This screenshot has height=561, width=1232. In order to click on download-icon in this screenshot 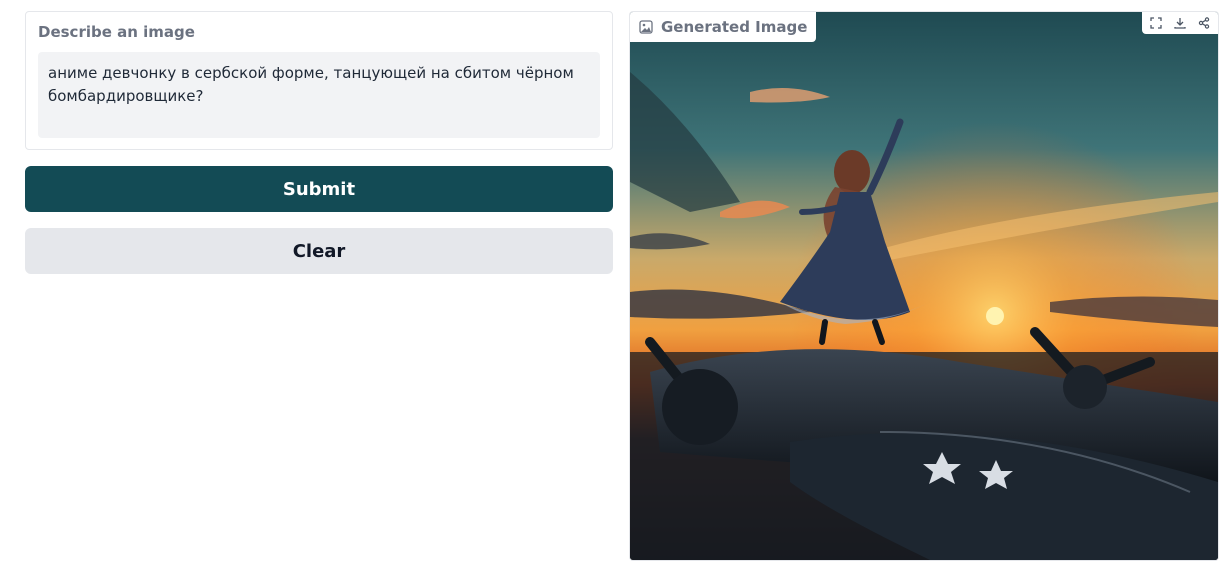, I will do `click(1180, 23)`.